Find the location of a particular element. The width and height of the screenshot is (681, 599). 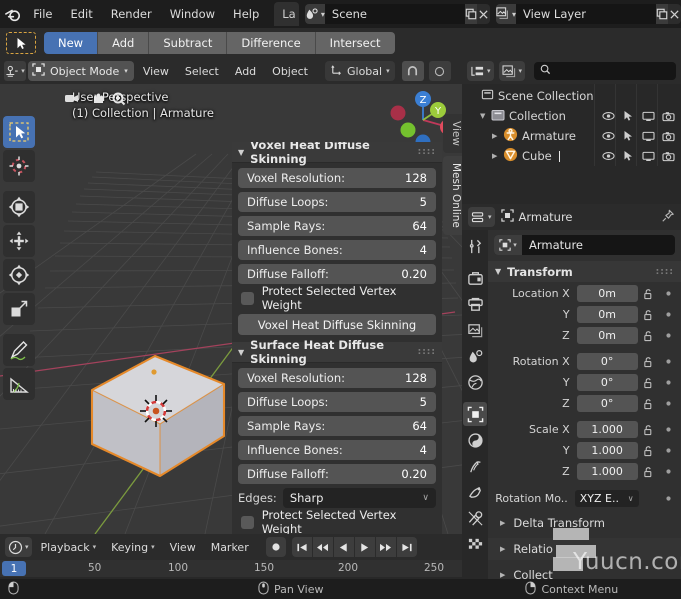

timeline-menu-playback: Playback ▾ is located at coordinates (69, 547).